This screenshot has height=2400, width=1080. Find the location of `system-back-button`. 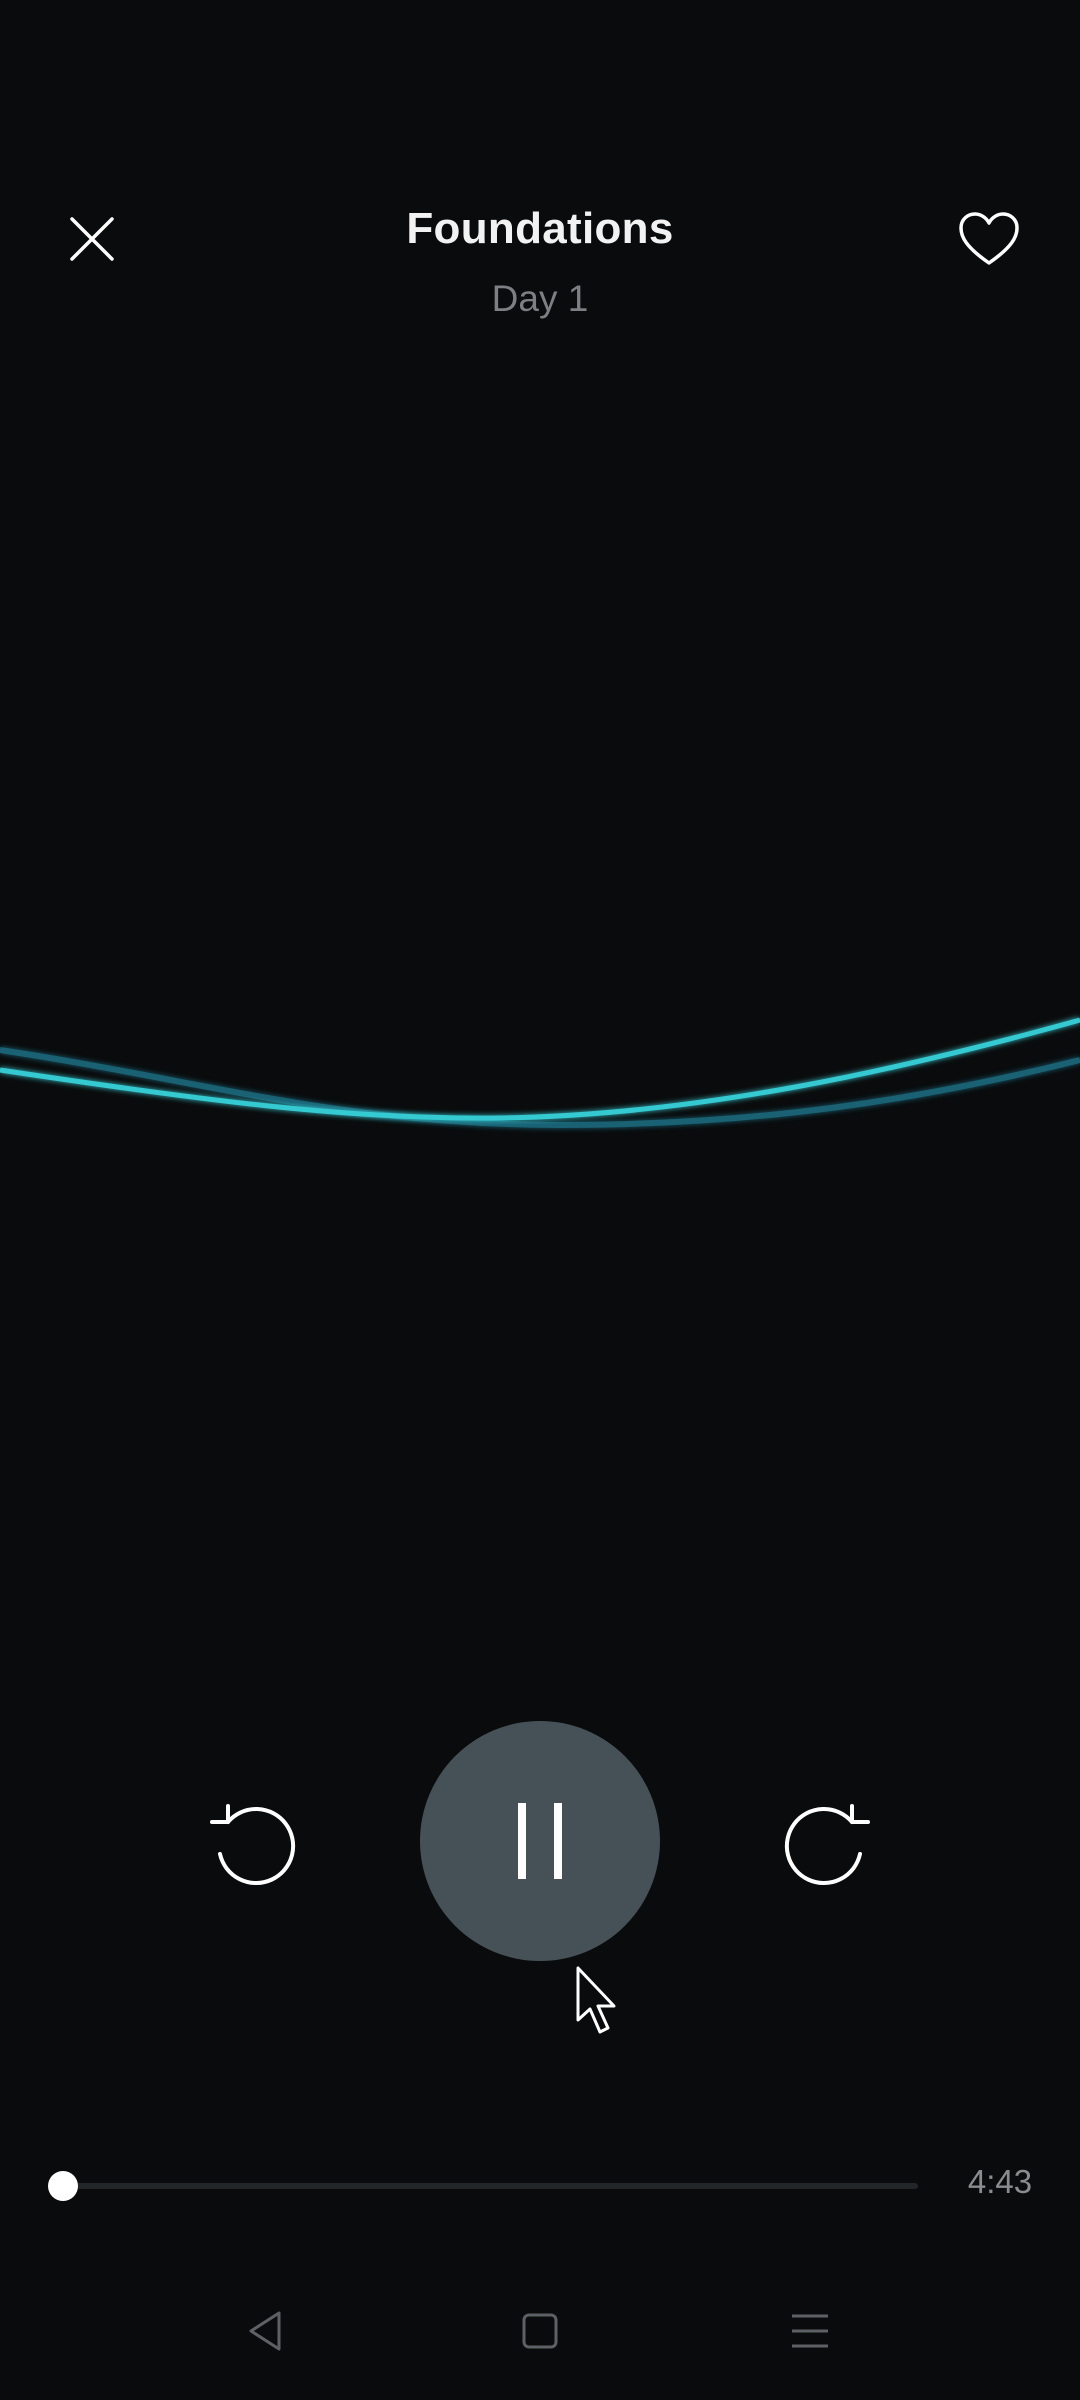

system-back-button is located at coordinates (265, 2331).